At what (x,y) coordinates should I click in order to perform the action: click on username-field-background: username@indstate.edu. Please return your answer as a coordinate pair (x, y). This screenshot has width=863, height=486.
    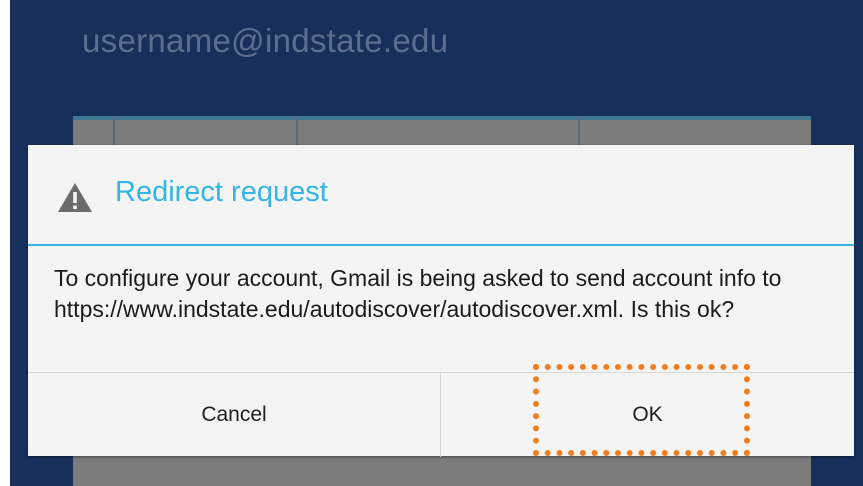
    Looking at the image, I should click on (265, 40).